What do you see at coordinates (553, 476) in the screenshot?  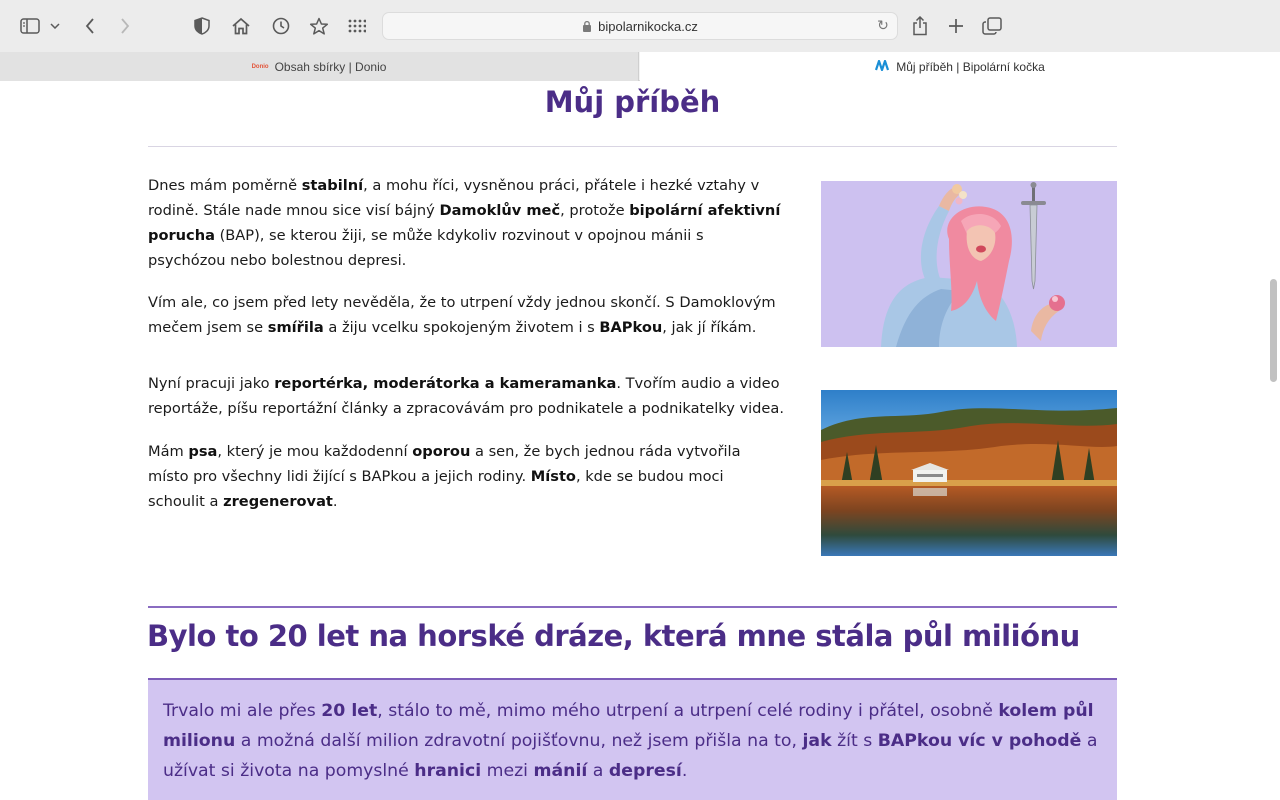 I see `bold-text: Místo` at bounding box center [553, 476].